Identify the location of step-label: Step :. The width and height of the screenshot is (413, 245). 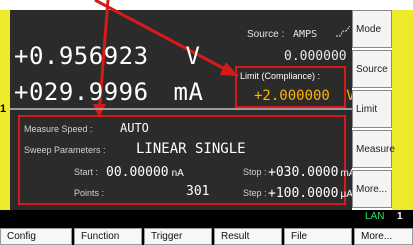
(255, 193).